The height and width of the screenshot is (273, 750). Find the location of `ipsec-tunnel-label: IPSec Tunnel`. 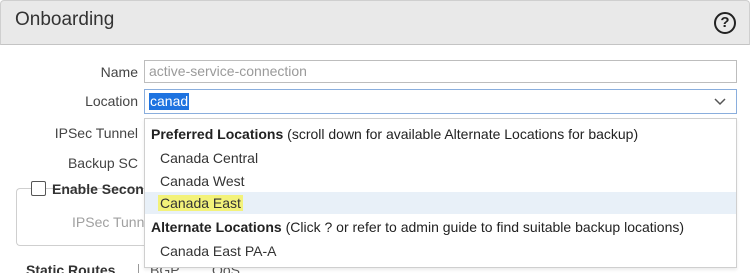

ipsec-tunnel-label: IPSec Tunnel is located at coordinates (96, 133).